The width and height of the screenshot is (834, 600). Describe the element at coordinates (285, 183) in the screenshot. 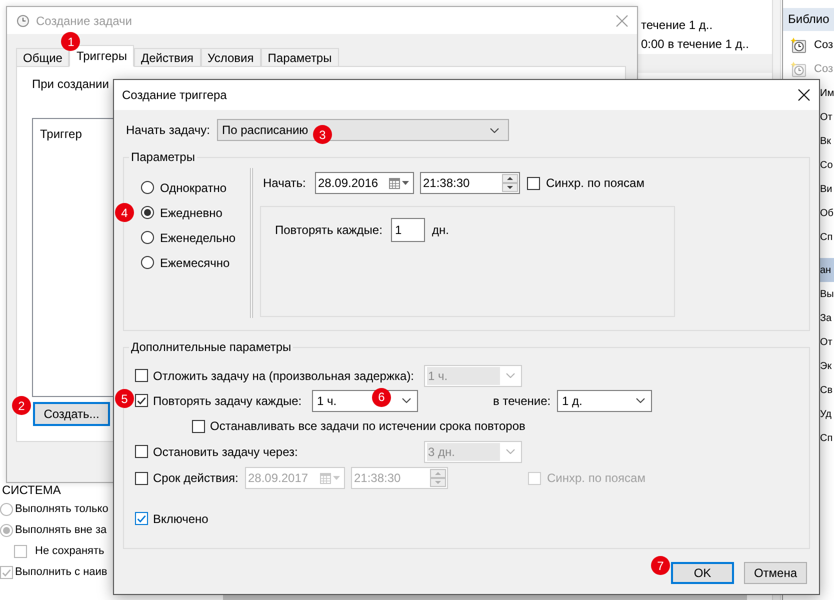

I see `field-label: Начать:` at that location.